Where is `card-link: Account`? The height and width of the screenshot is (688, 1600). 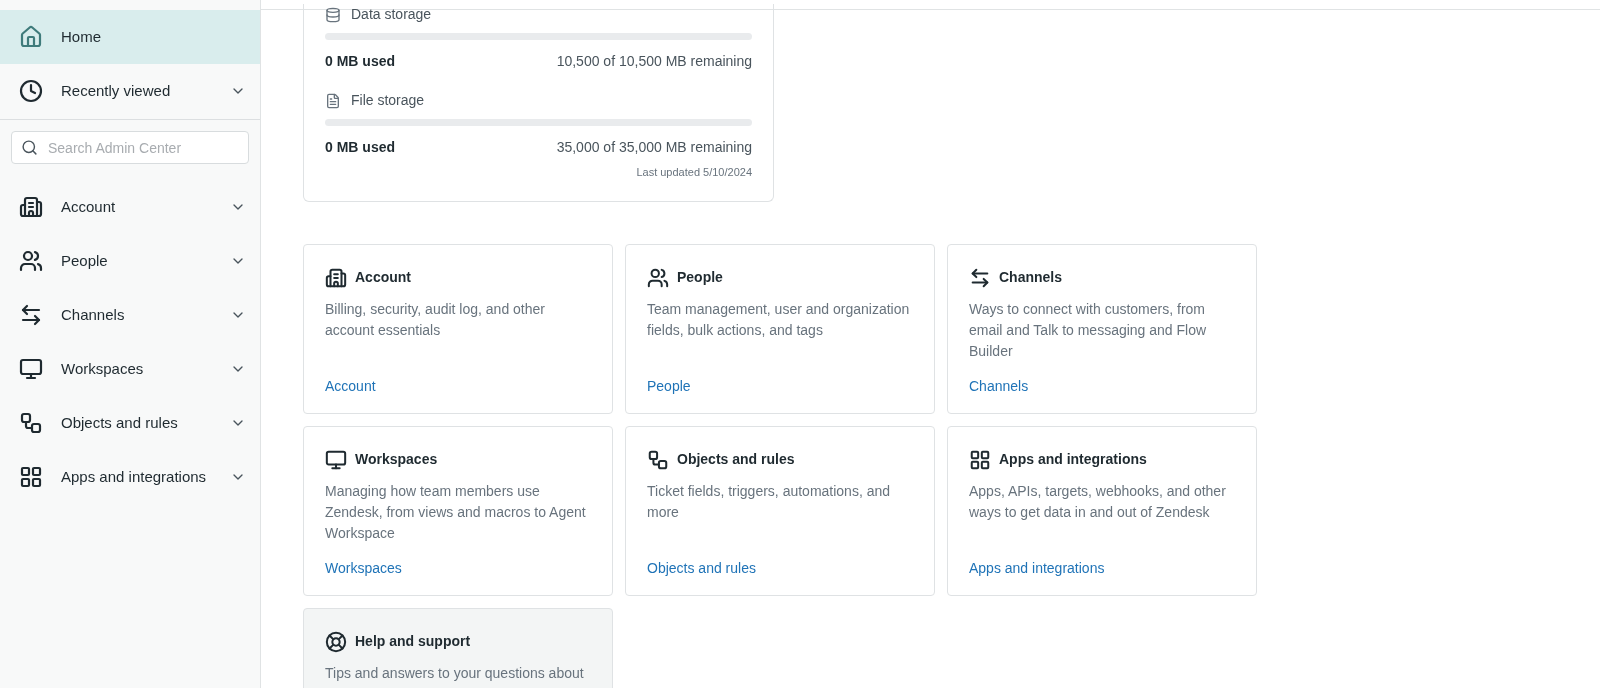
card-link: Account is located at coordinates (458, 386).